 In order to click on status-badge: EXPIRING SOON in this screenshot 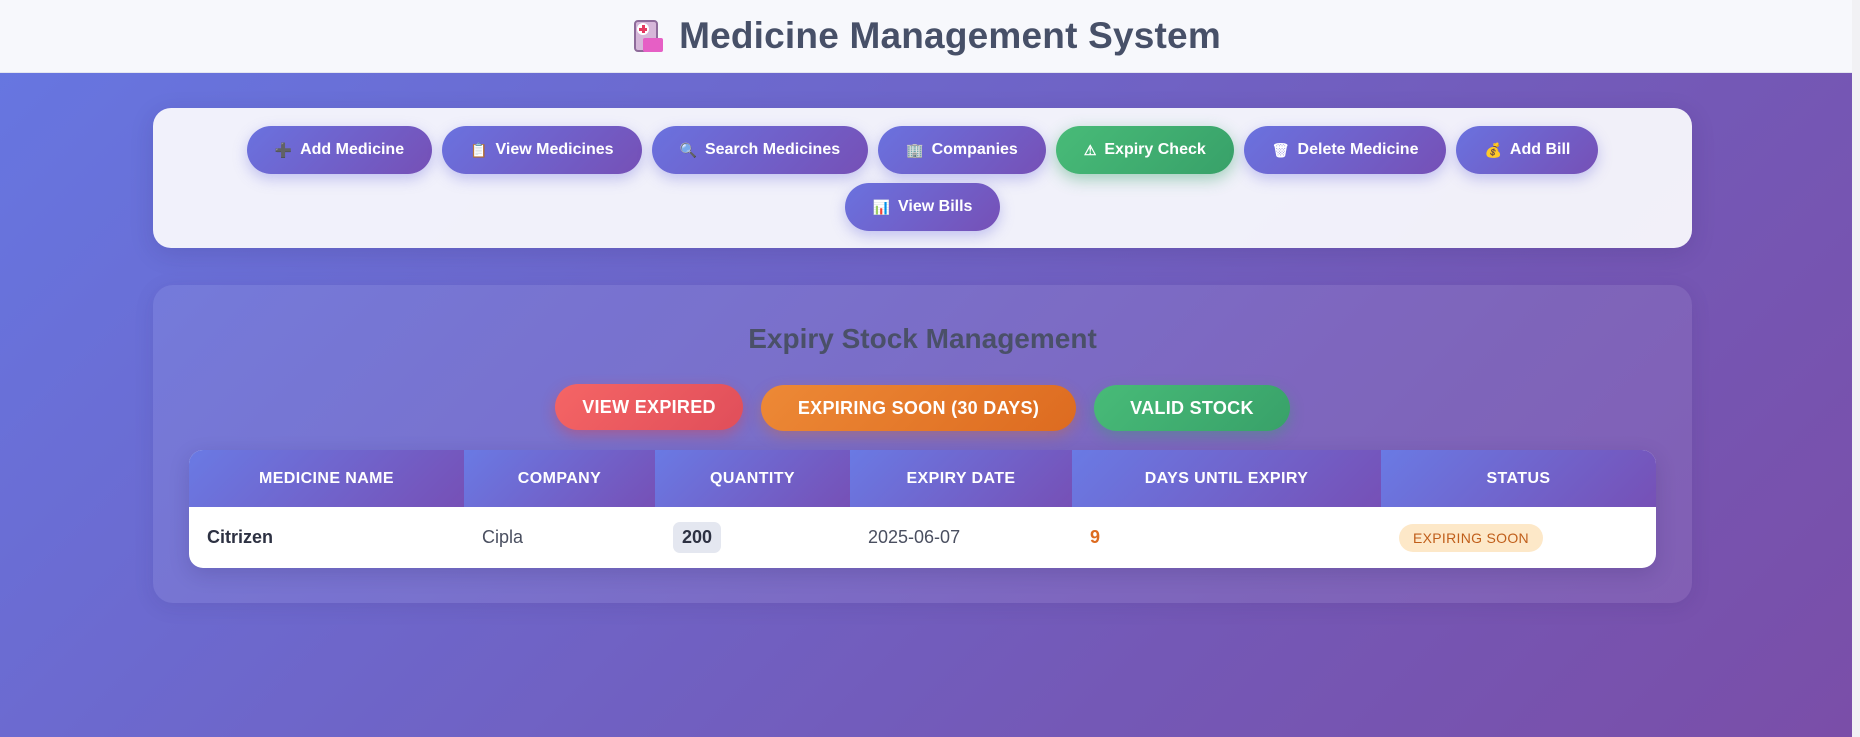, I will do `click(1471, 537)`.